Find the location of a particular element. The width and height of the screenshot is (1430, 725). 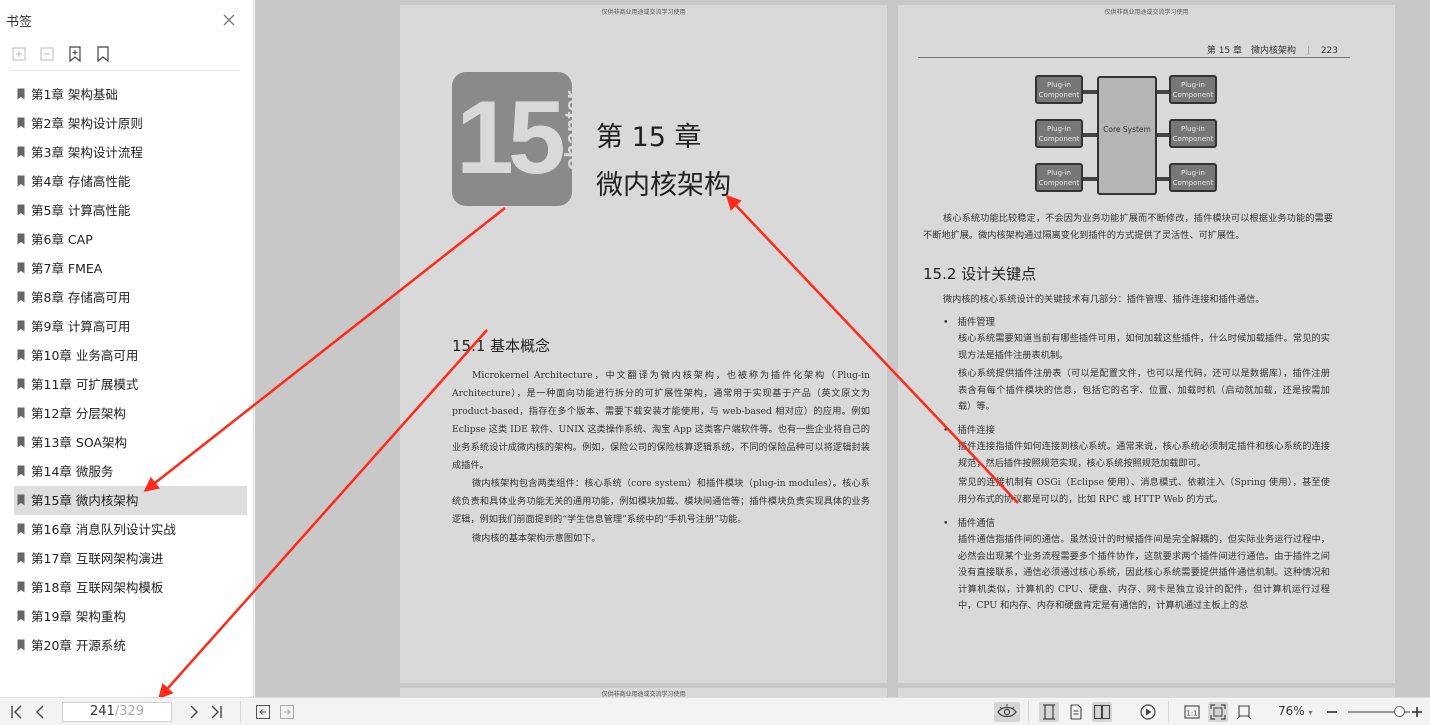

chapter-number: 15 is located at coordinates (511, 138).